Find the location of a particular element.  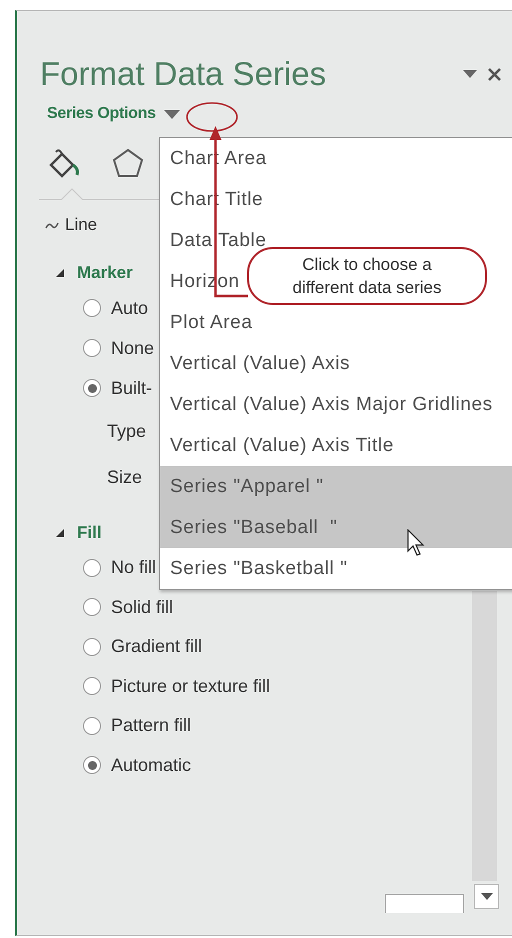

scrollbar is located at coordinates (484, 736).